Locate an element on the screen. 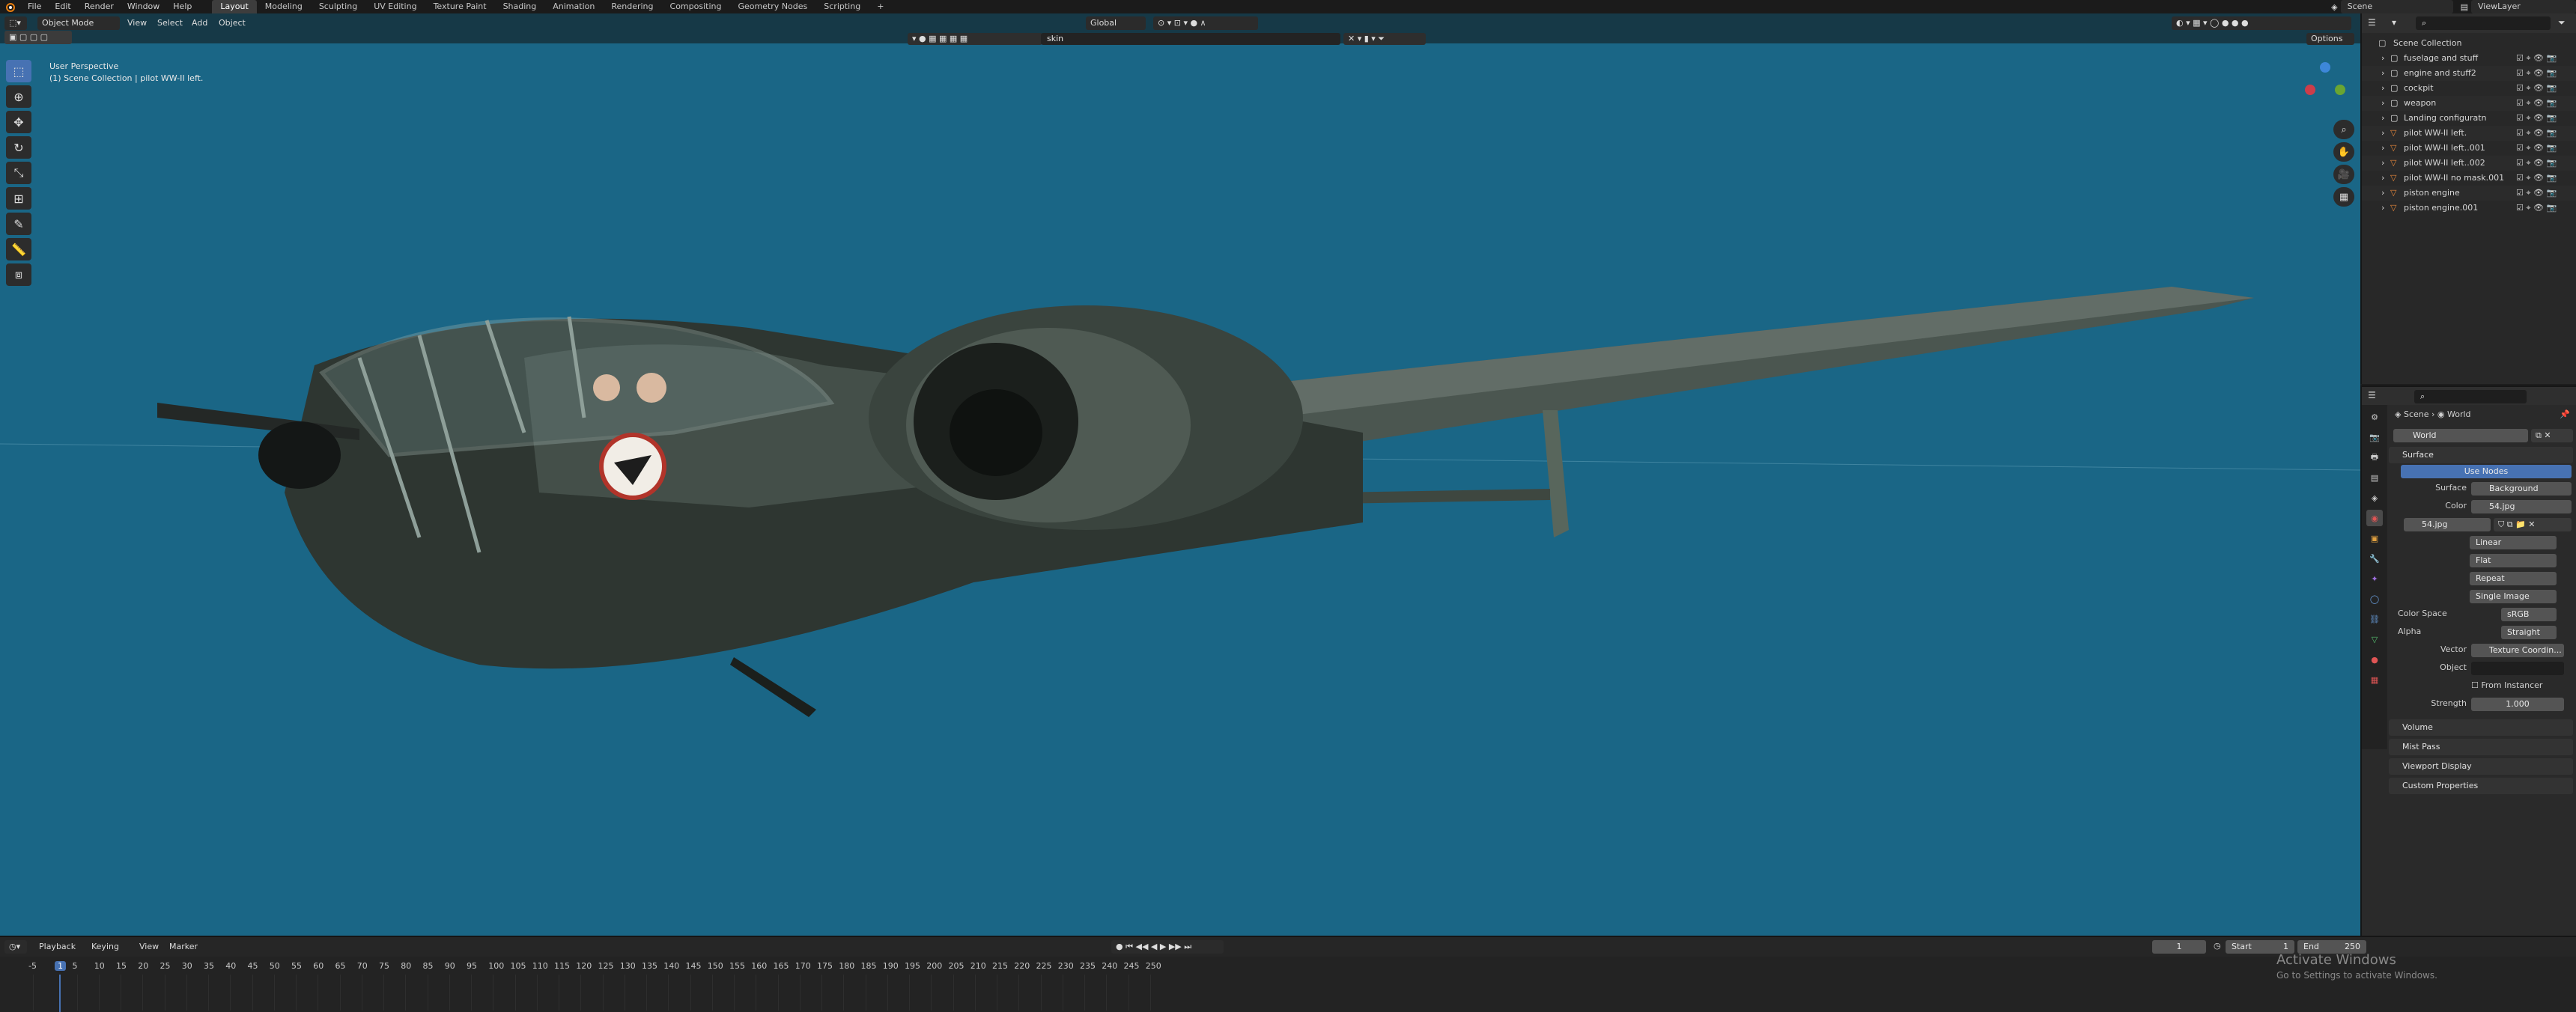 Image resolution: width=2576 pixels, height=1012 pixels. particles-tab-icon: ✦ is located at coordinates (2374, 579).